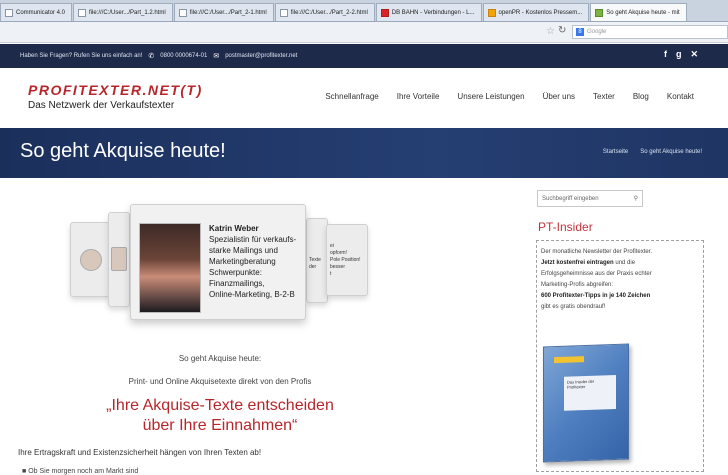  I want to click on breadcrumb-current: So geht Akquise heute!, so click(671, 152).